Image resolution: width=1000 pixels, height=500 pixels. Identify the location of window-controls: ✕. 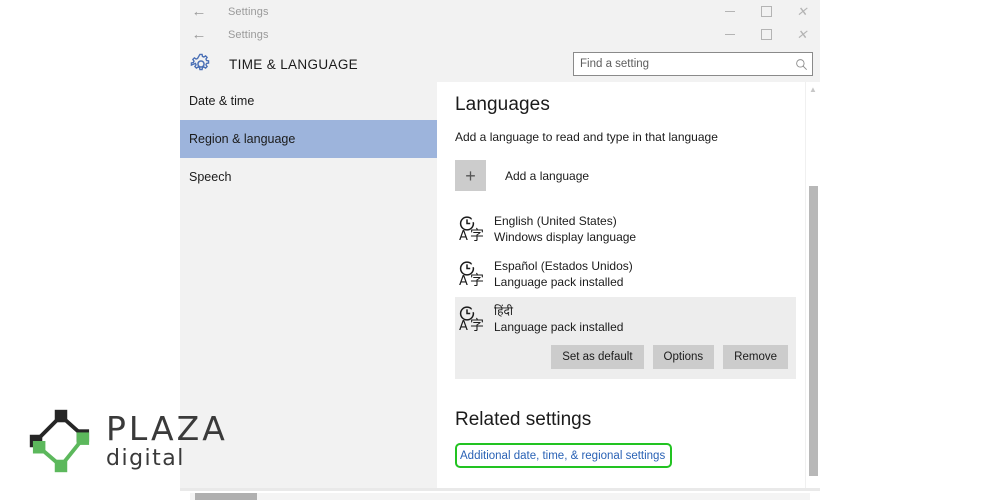
(766, 11).